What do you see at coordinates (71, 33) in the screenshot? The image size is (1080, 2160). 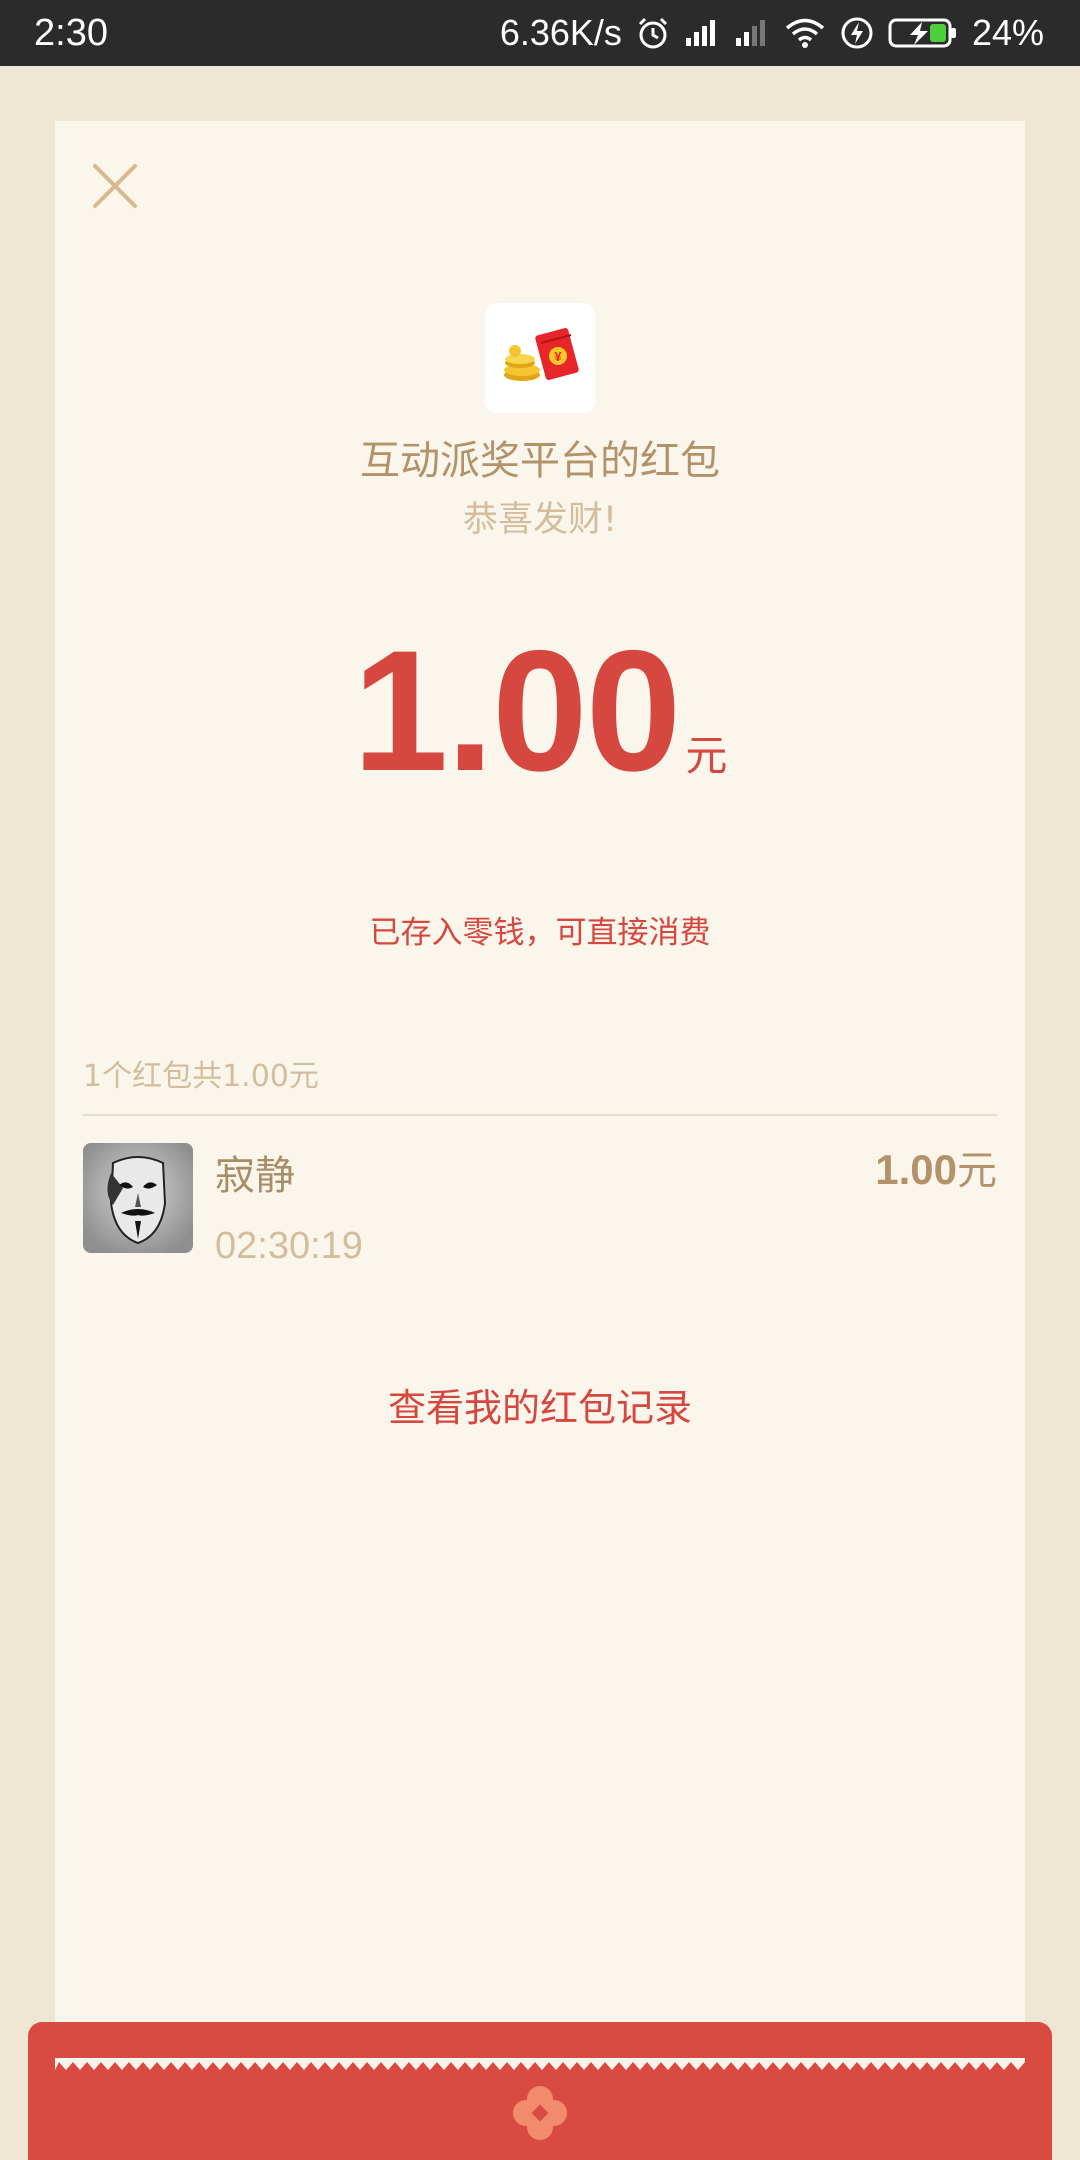 I see `status-time: 2:30` at bounding box center [71, 33].